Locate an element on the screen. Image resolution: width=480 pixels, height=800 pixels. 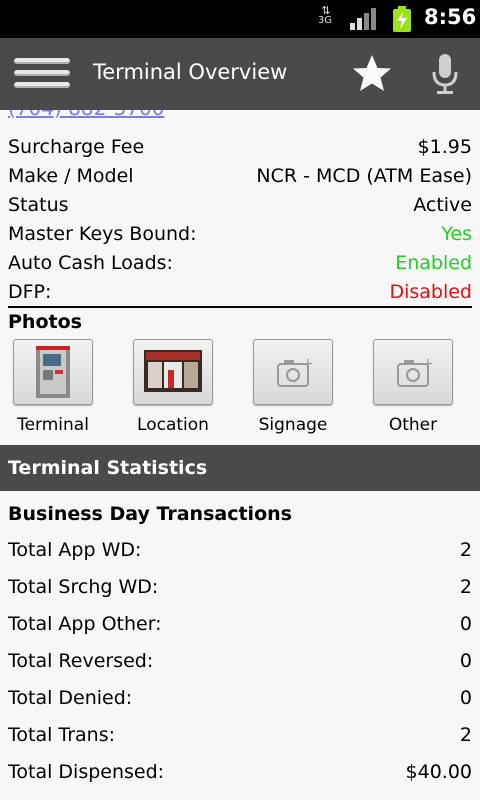
stat-label: Total Trans: is located at coordinates (62, 735).